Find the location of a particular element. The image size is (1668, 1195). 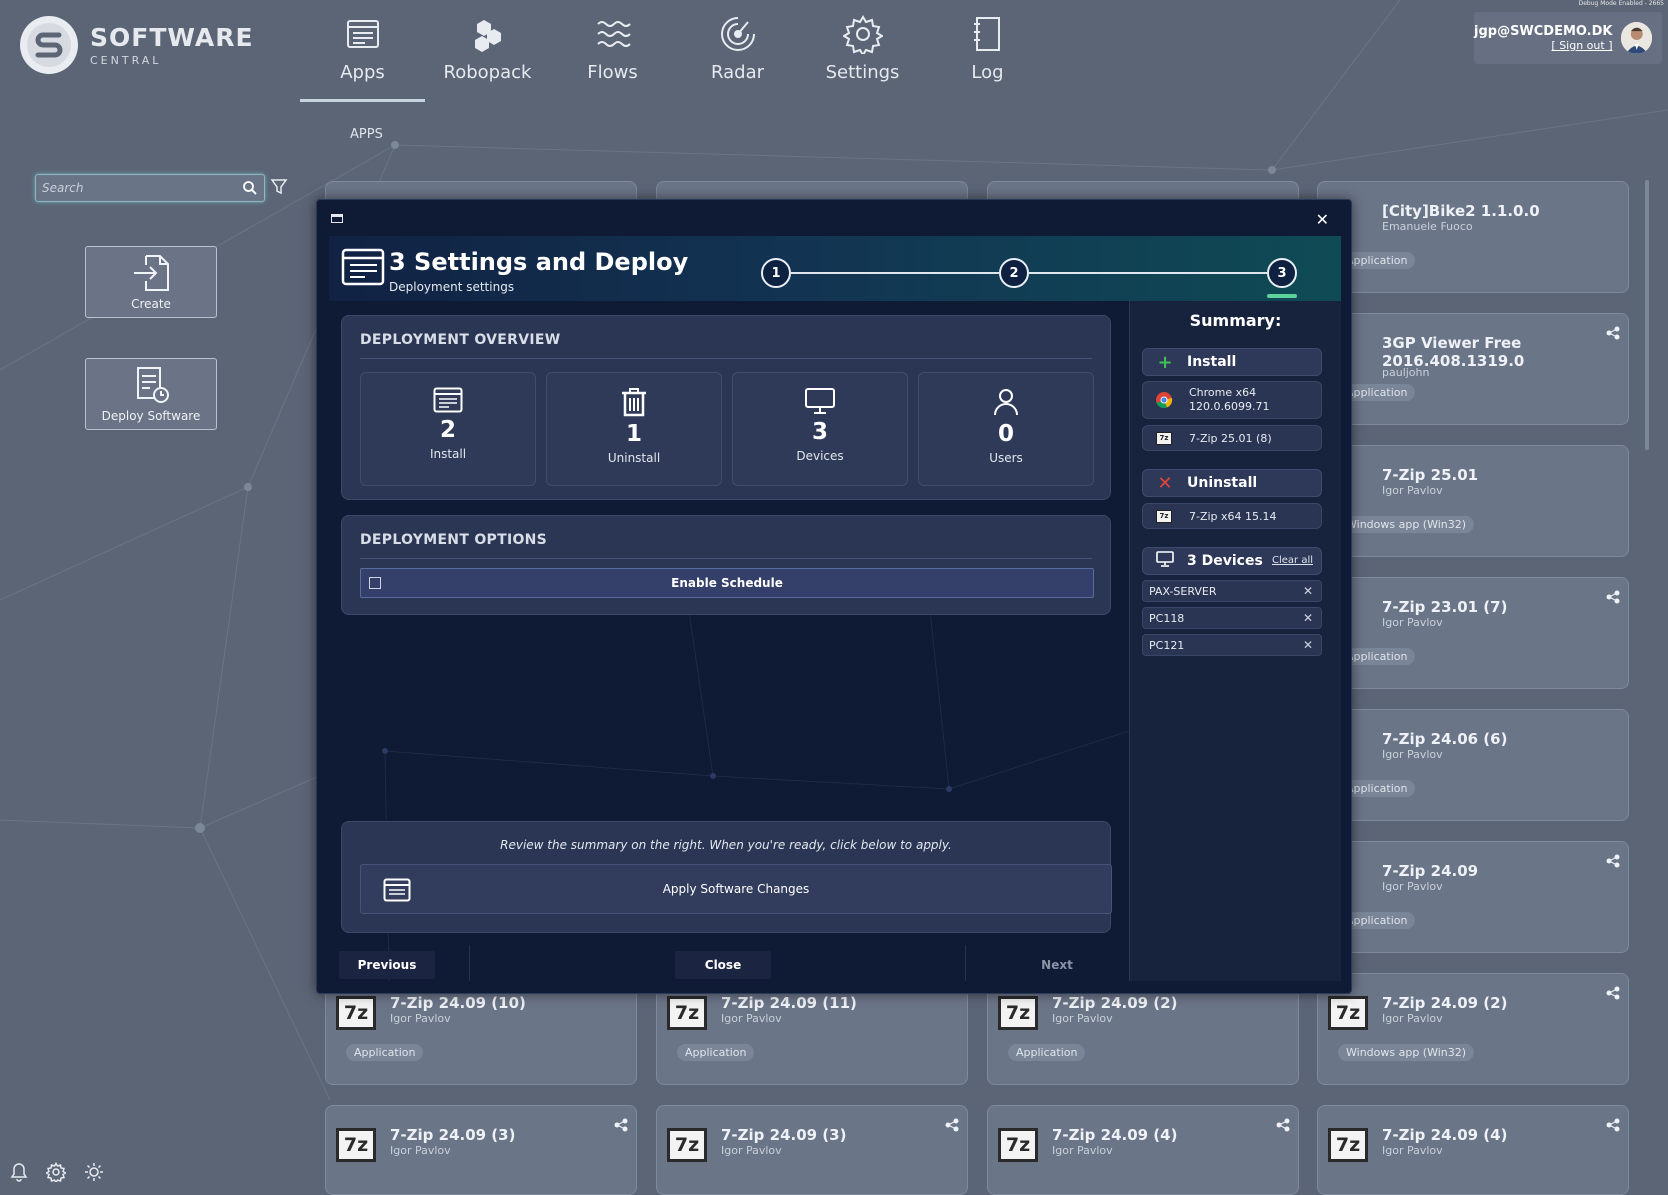

enable-schedule-toggle: Enable Schedule is located at coordinates (727, 583).